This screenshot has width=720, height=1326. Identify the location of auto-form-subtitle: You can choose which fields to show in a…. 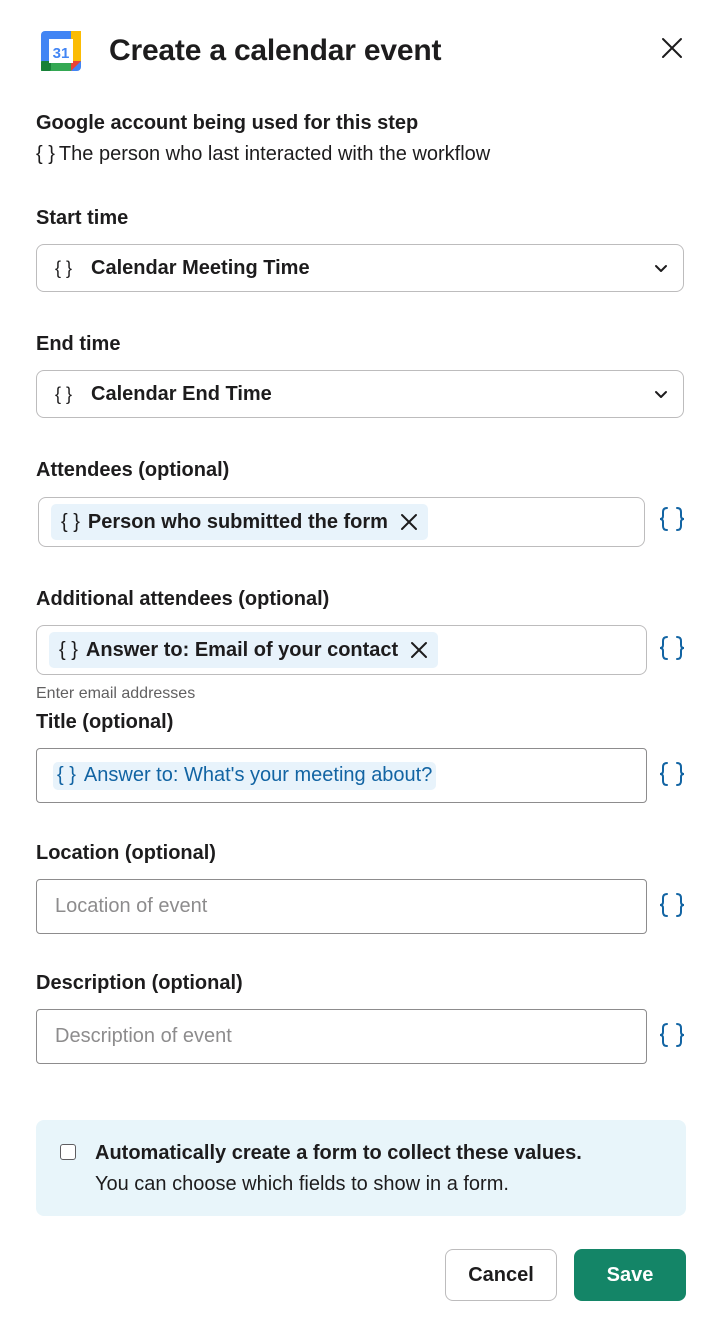
(302, 1184).